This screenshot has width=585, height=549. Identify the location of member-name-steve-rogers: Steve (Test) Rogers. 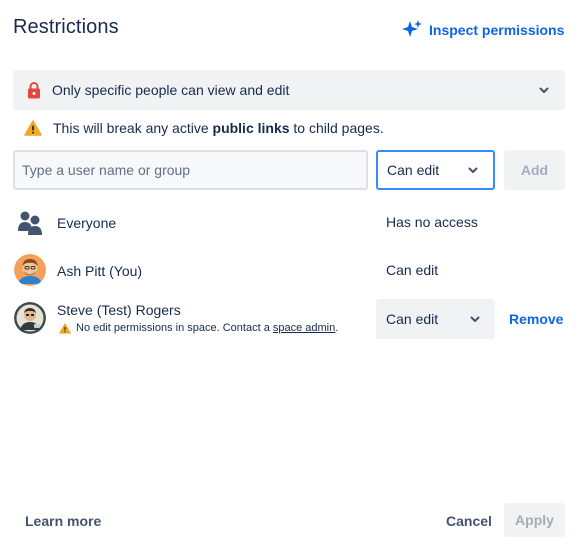
(119, 310).